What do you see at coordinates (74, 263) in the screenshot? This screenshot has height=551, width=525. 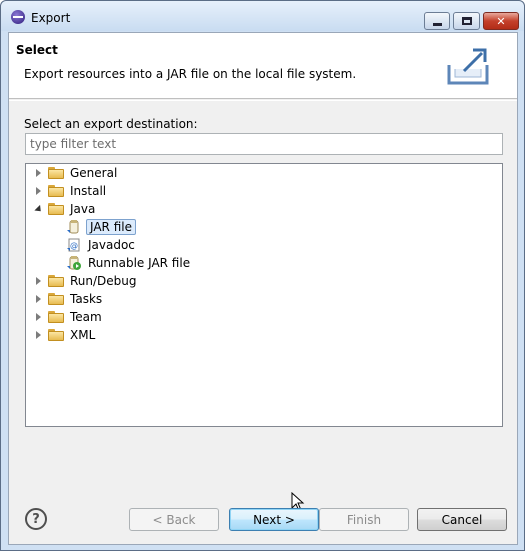 I see `runnable-jar-icon` at bounding box center [74, 263].